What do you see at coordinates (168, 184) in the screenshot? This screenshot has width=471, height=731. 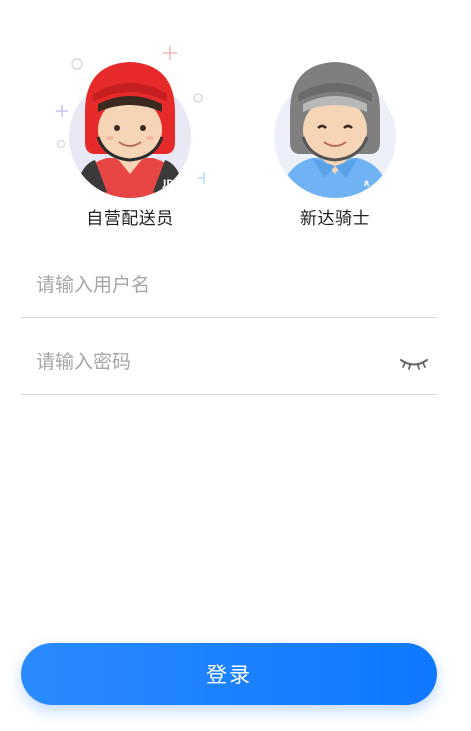 I see `svg-text: JD` at bounding box center [168, 184].